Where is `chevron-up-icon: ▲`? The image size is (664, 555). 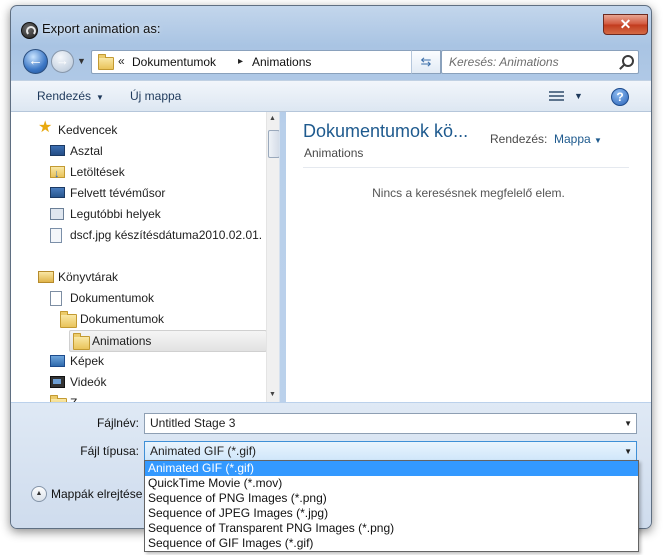 chevron-up-icon: ▲ is located at coordinates (39, 494).